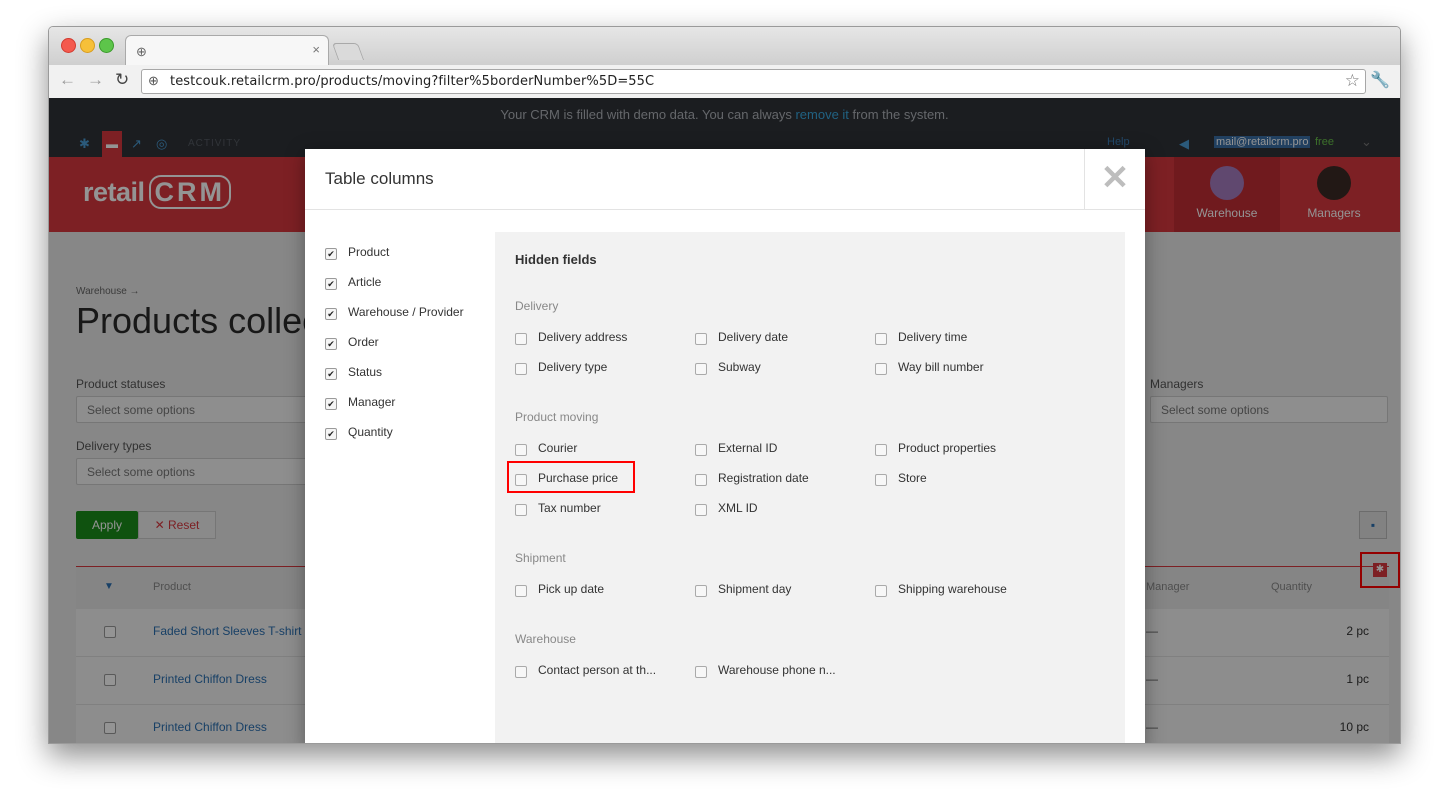  What do you see at coordinates (1352, 81) in the screenshot?
I see `bookmark-star-icon: ☆` at bounding box center [1352, 81].